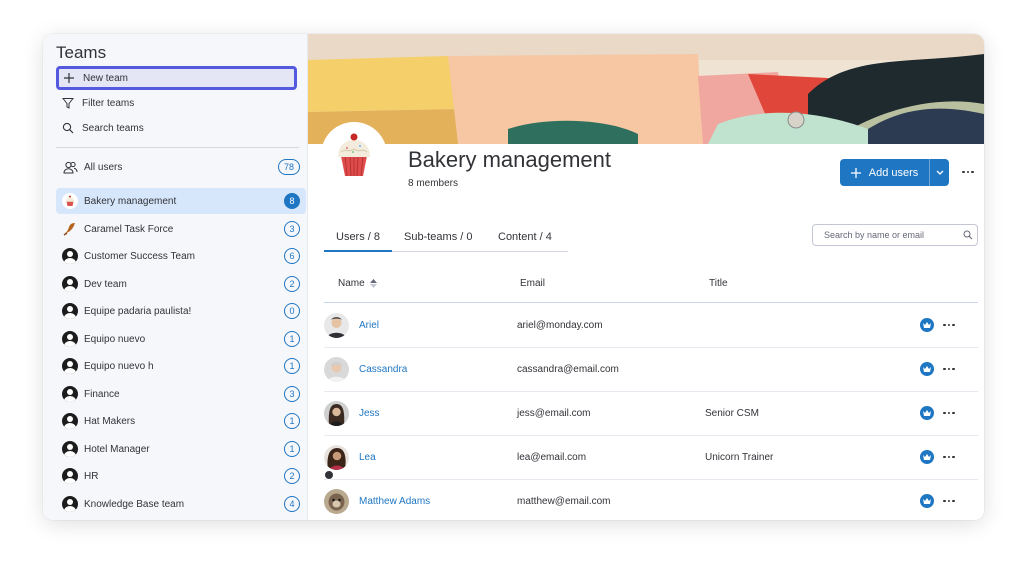  I want to click on sidebar-item-team: Finance 3, so click(181, 394).